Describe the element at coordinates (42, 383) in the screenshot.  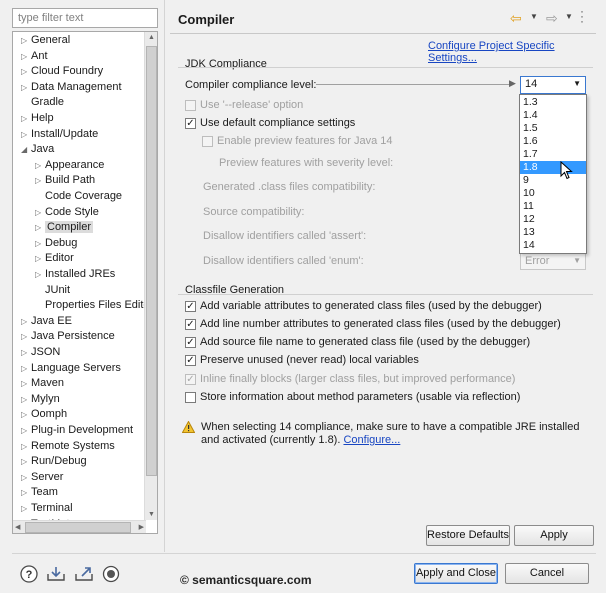
I see `tree-item: ▷ Maven` at that location.